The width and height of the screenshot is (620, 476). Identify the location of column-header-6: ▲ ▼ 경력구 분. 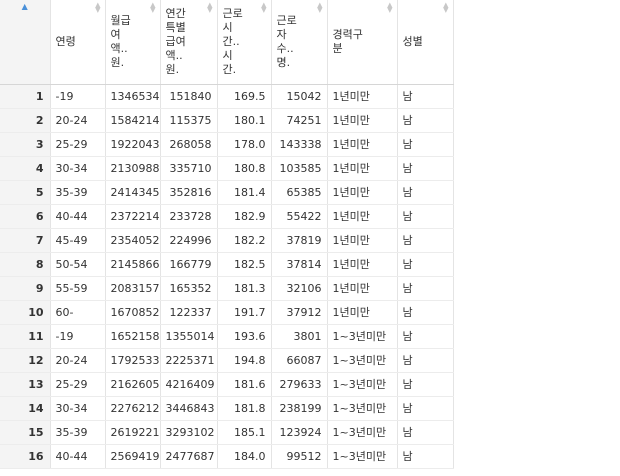
(362, 42).